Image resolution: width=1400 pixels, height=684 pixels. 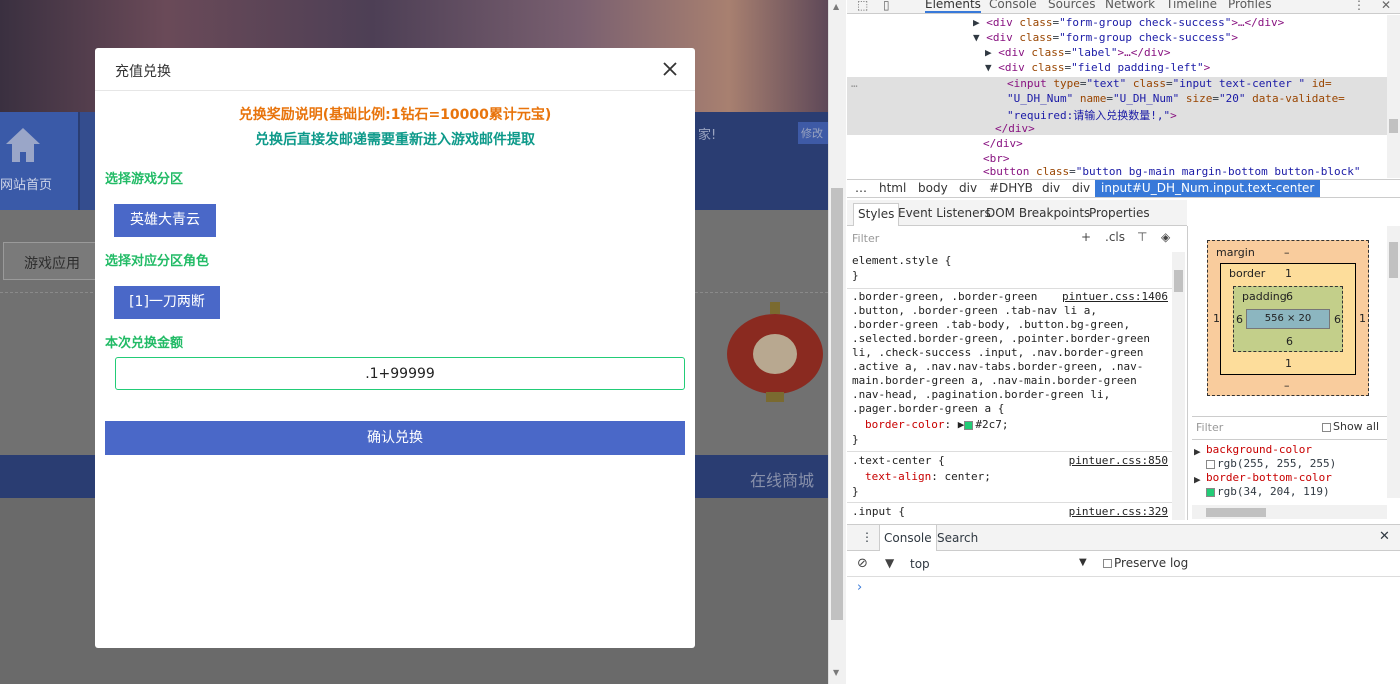 I want to click on tab-properties: Properties, so click(x=1119, y=213).